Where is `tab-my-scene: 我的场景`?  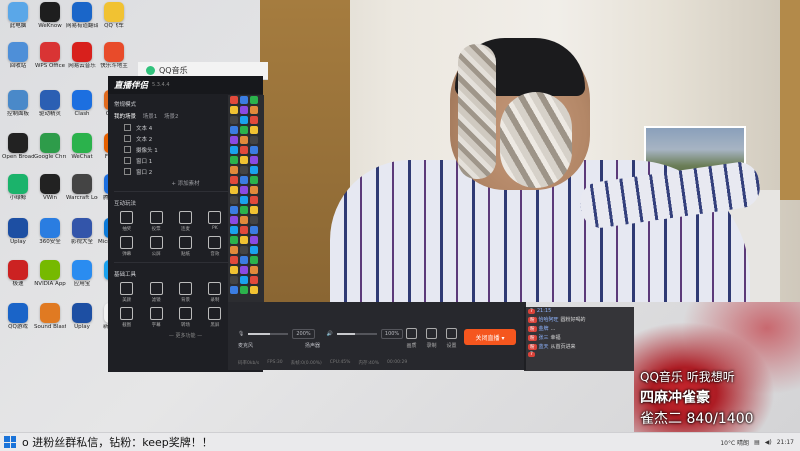 tab-my-scene: 我的场景 is located at coordinates (125, 117).